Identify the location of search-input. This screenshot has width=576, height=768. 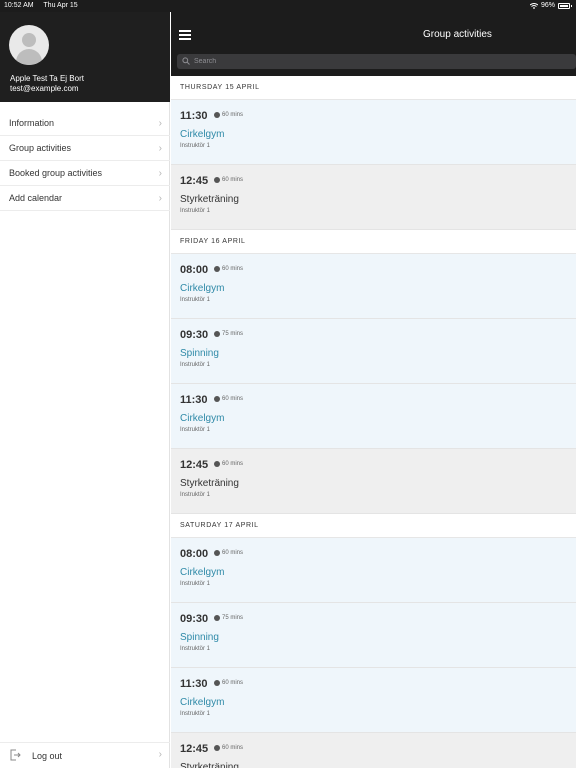
(379, 61).